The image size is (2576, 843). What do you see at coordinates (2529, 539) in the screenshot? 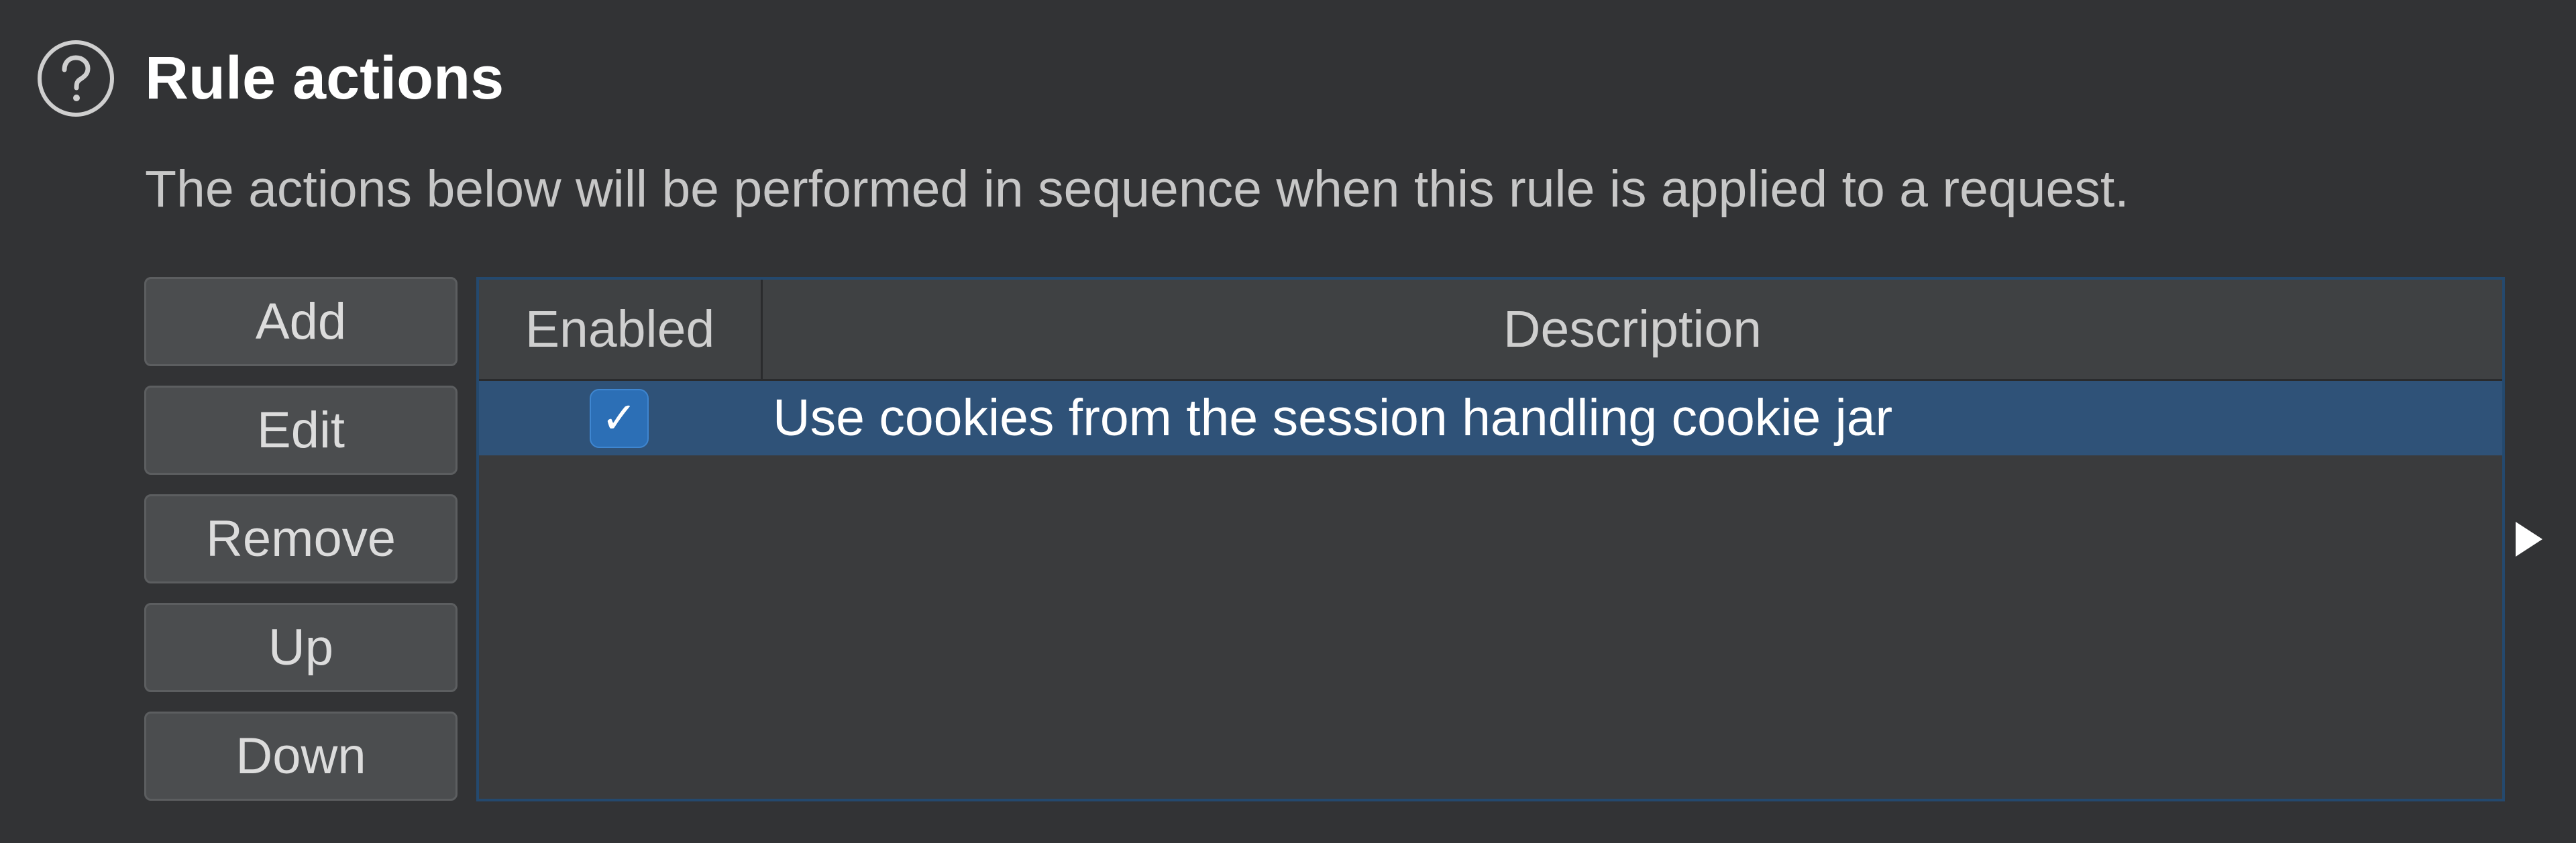
I see `triangle-right-icon` at bounding box center [2529, 539].